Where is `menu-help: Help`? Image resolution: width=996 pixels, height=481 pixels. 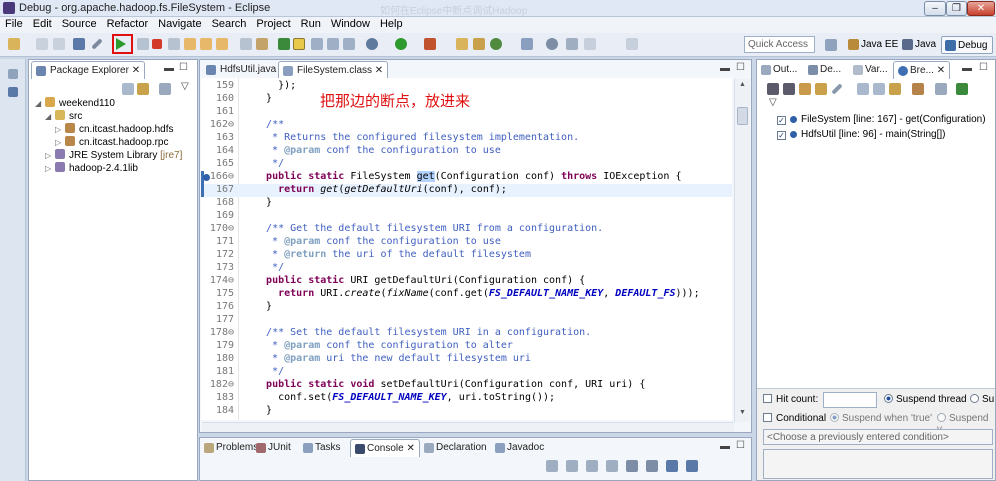 menu-help: Help is located at coordinates (391, 23).